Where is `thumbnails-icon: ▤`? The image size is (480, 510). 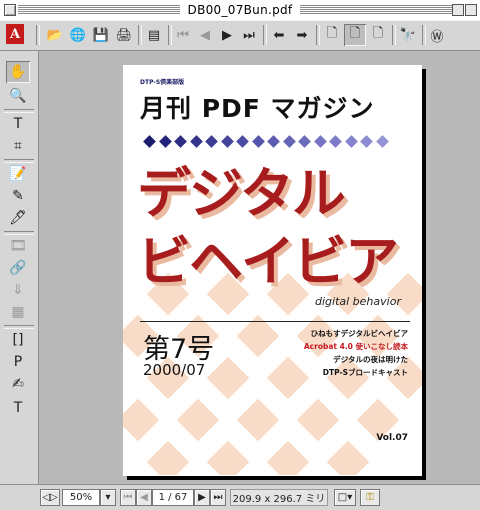
thumbnails-icon: ▤ is located at coordinates (154, 35).